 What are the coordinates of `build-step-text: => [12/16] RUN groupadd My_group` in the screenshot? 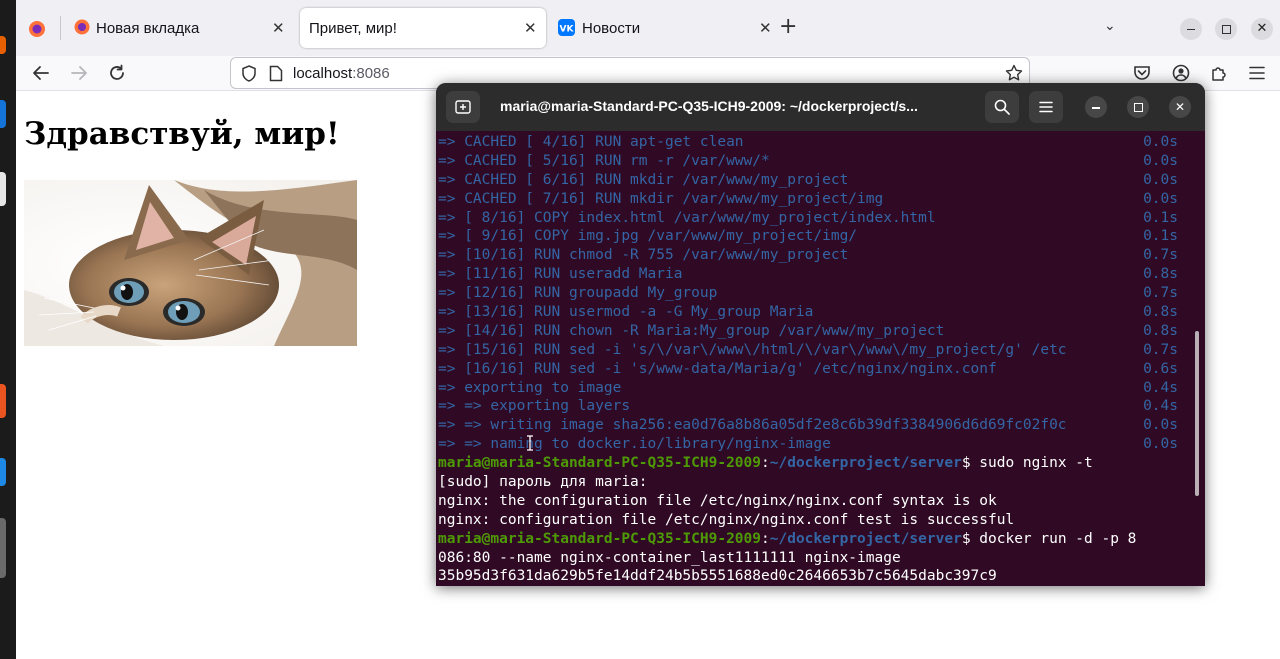 It's located at (578, 293).